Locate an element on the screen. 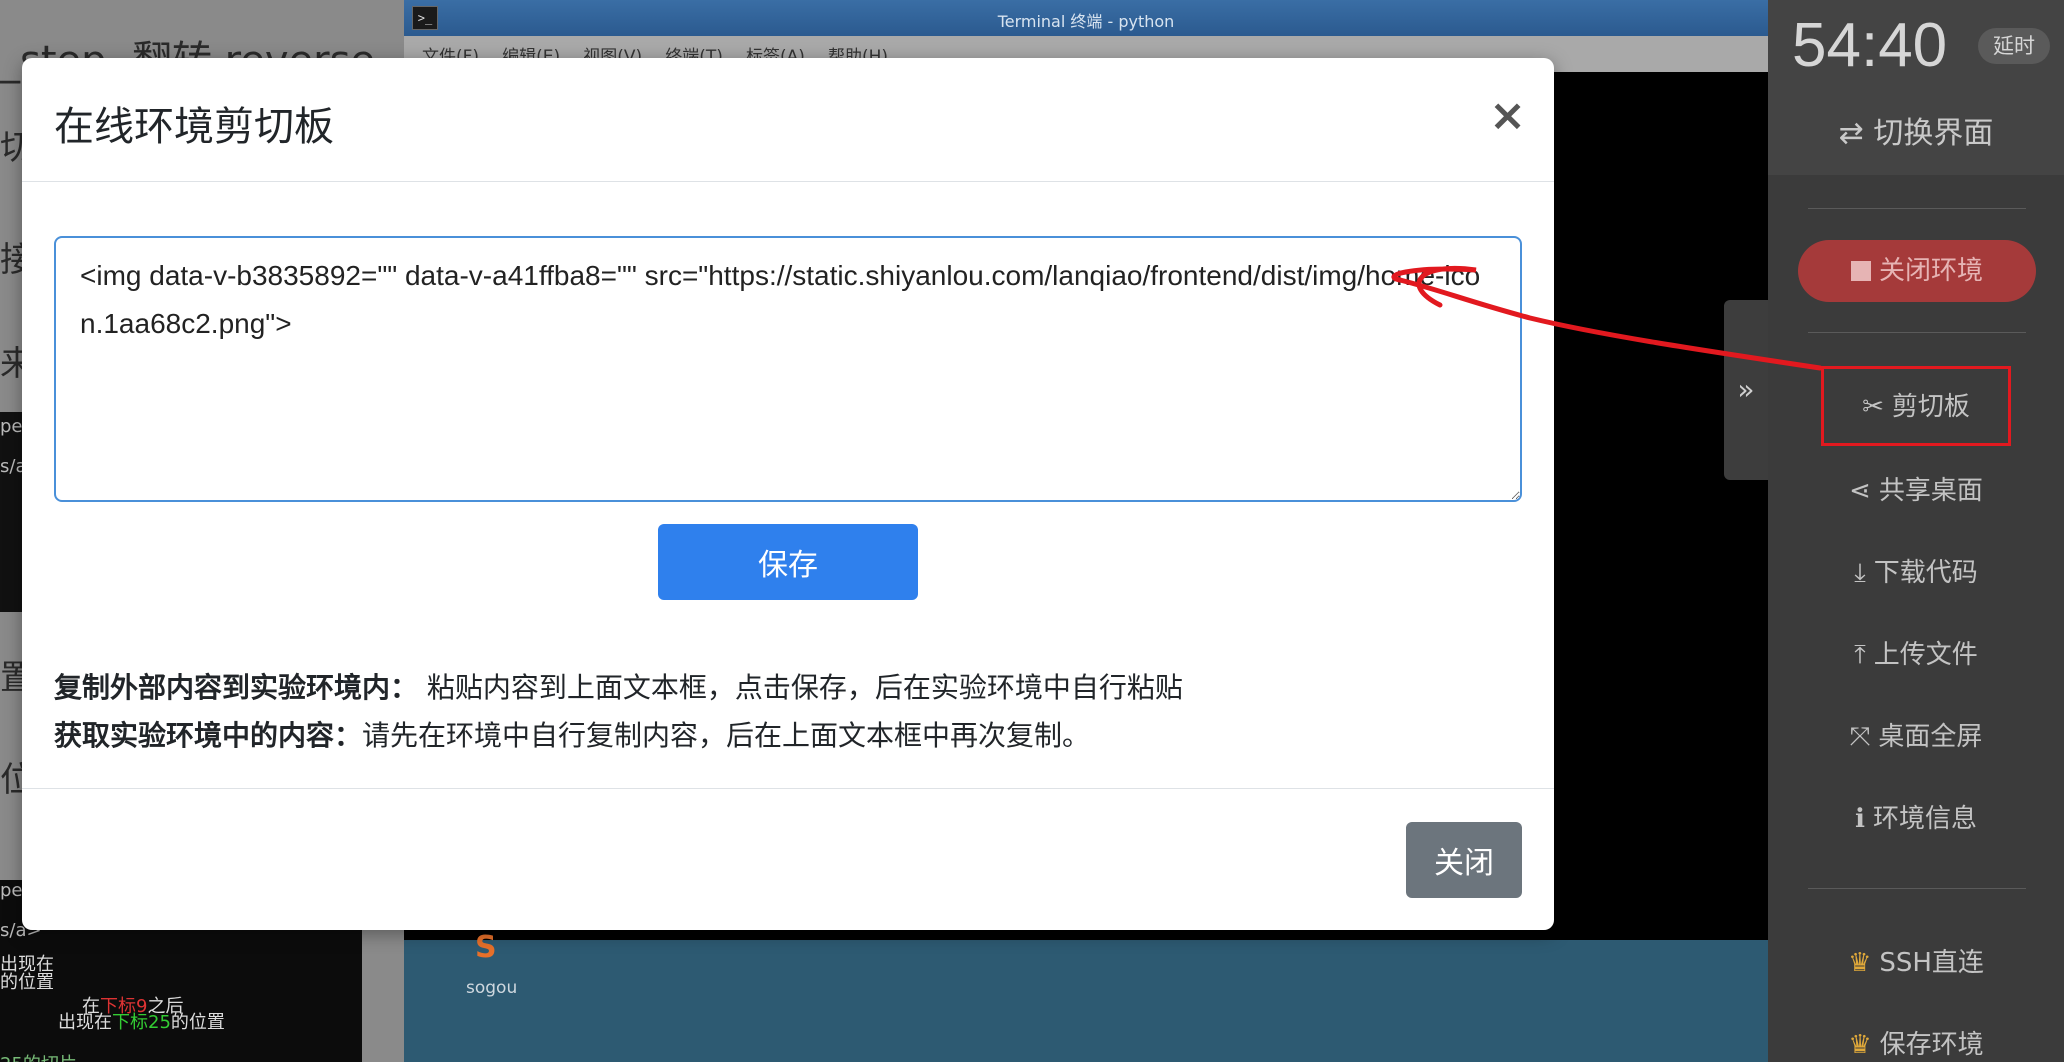 The height and width of the screenshot is (1062, 2064). close-icon: × is located at coordinates (1507, 116).